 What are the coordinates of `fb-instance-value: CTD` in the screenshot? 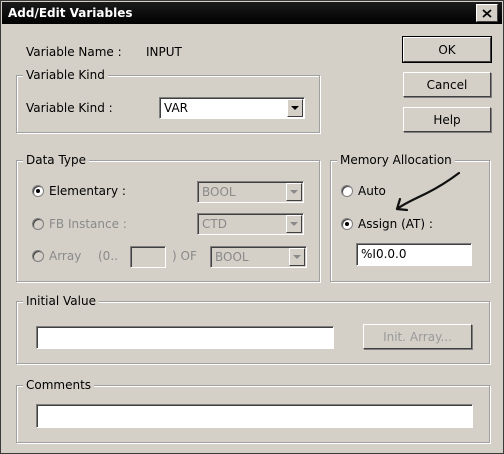 It's located at (214, 224).